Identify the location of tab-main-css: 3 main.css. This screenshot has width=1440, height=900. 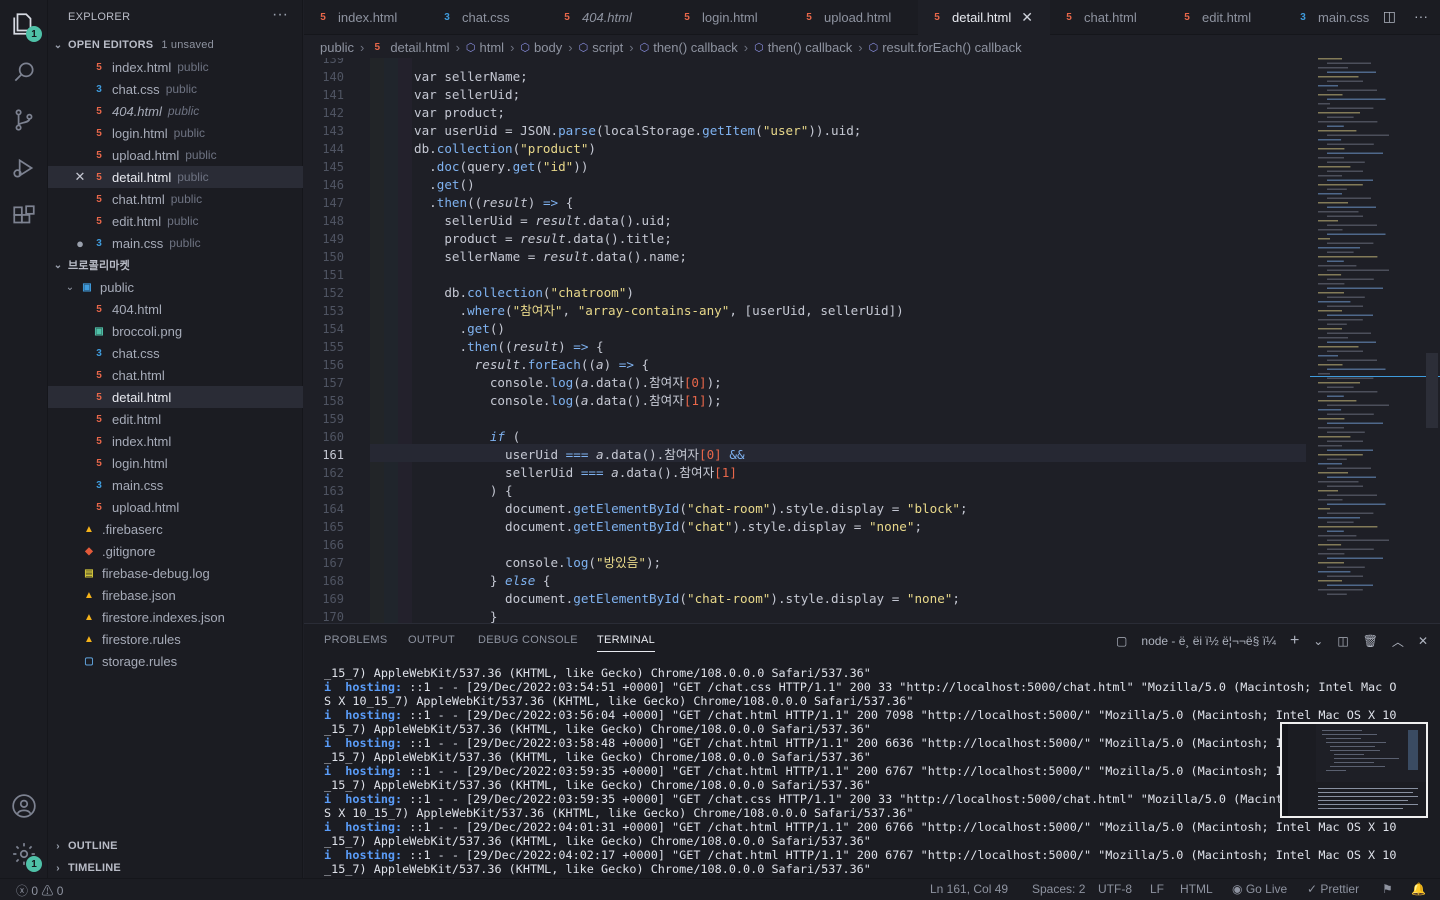
(1339, 17).